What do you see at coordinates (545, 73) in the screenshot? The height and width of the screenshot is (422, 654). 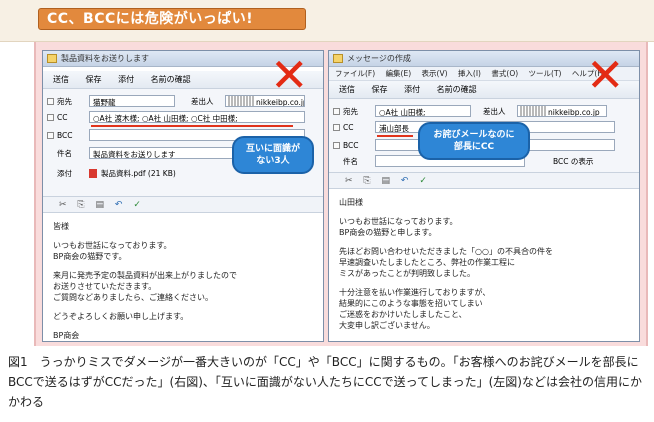 I see `menu-tools: ツール(T)` at bounding box center [545, 73].